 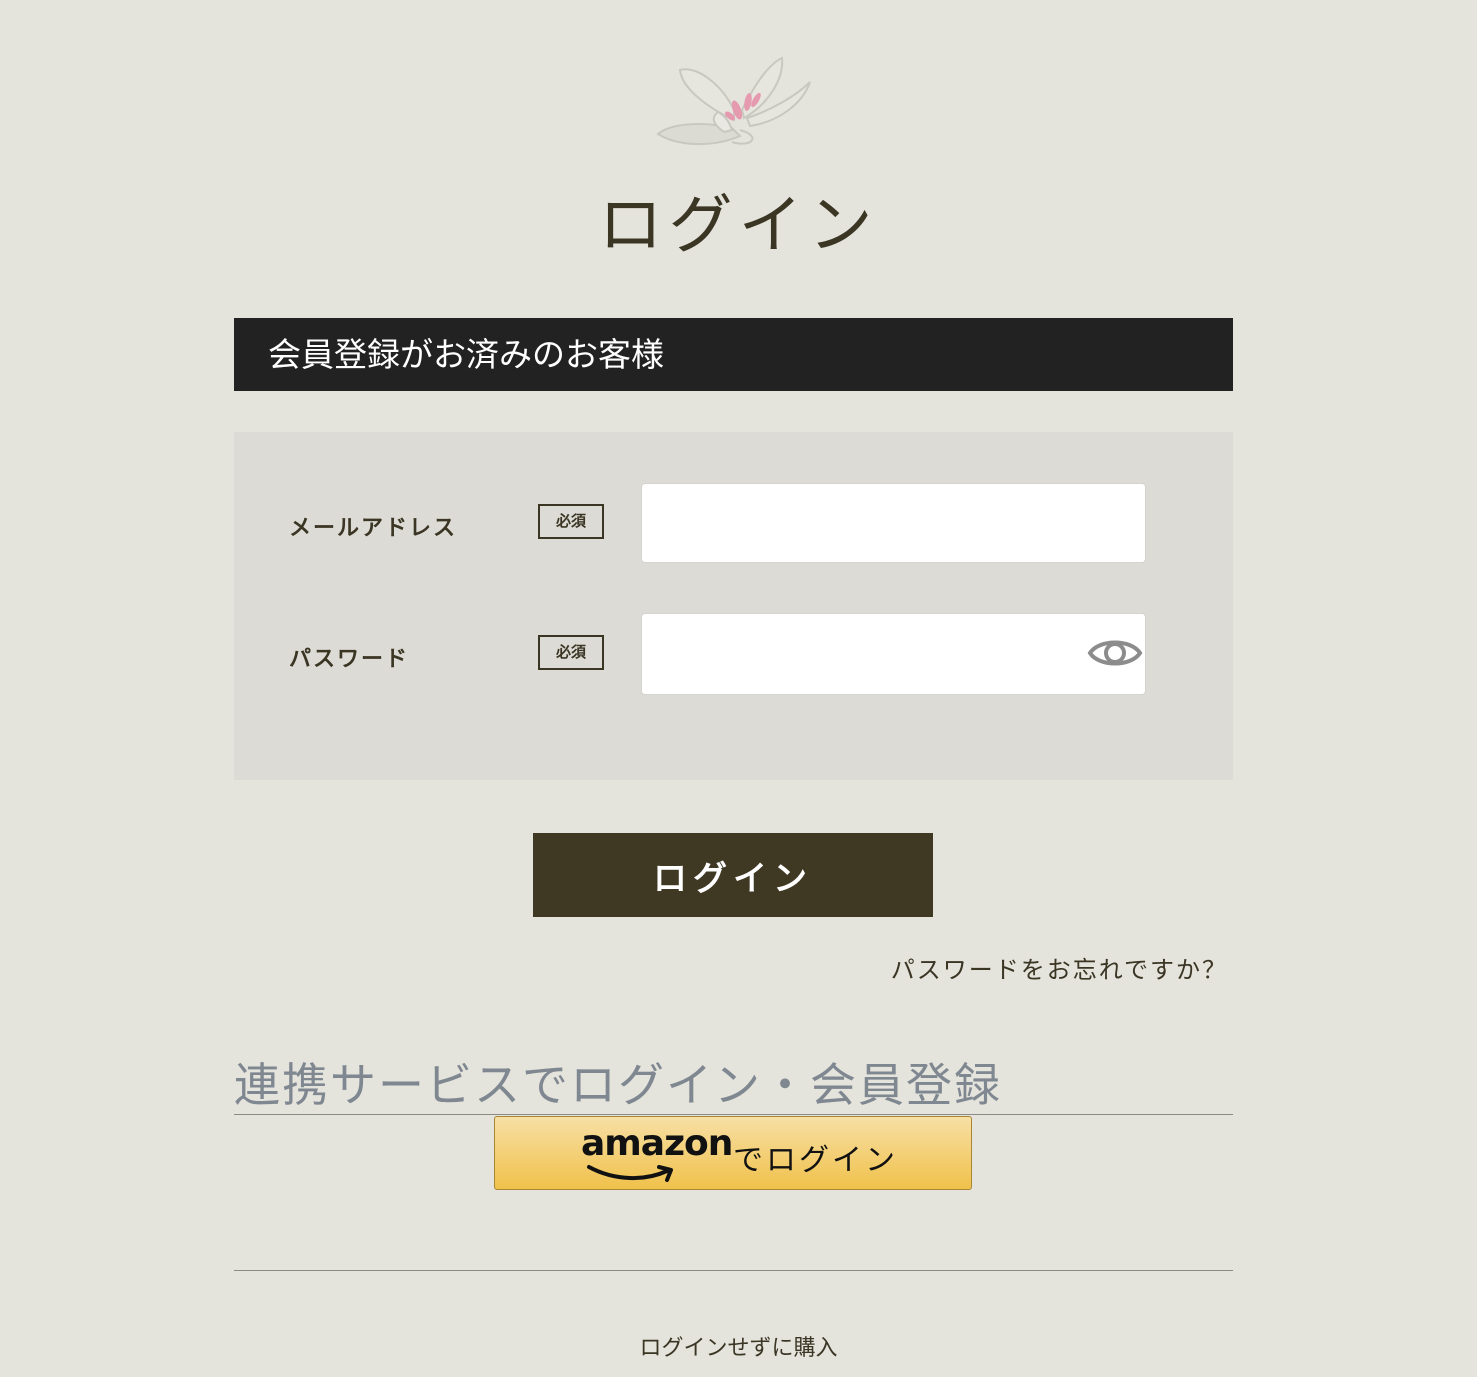 I want to click on email-label: メールアドレス, so click(x=373, y=528).